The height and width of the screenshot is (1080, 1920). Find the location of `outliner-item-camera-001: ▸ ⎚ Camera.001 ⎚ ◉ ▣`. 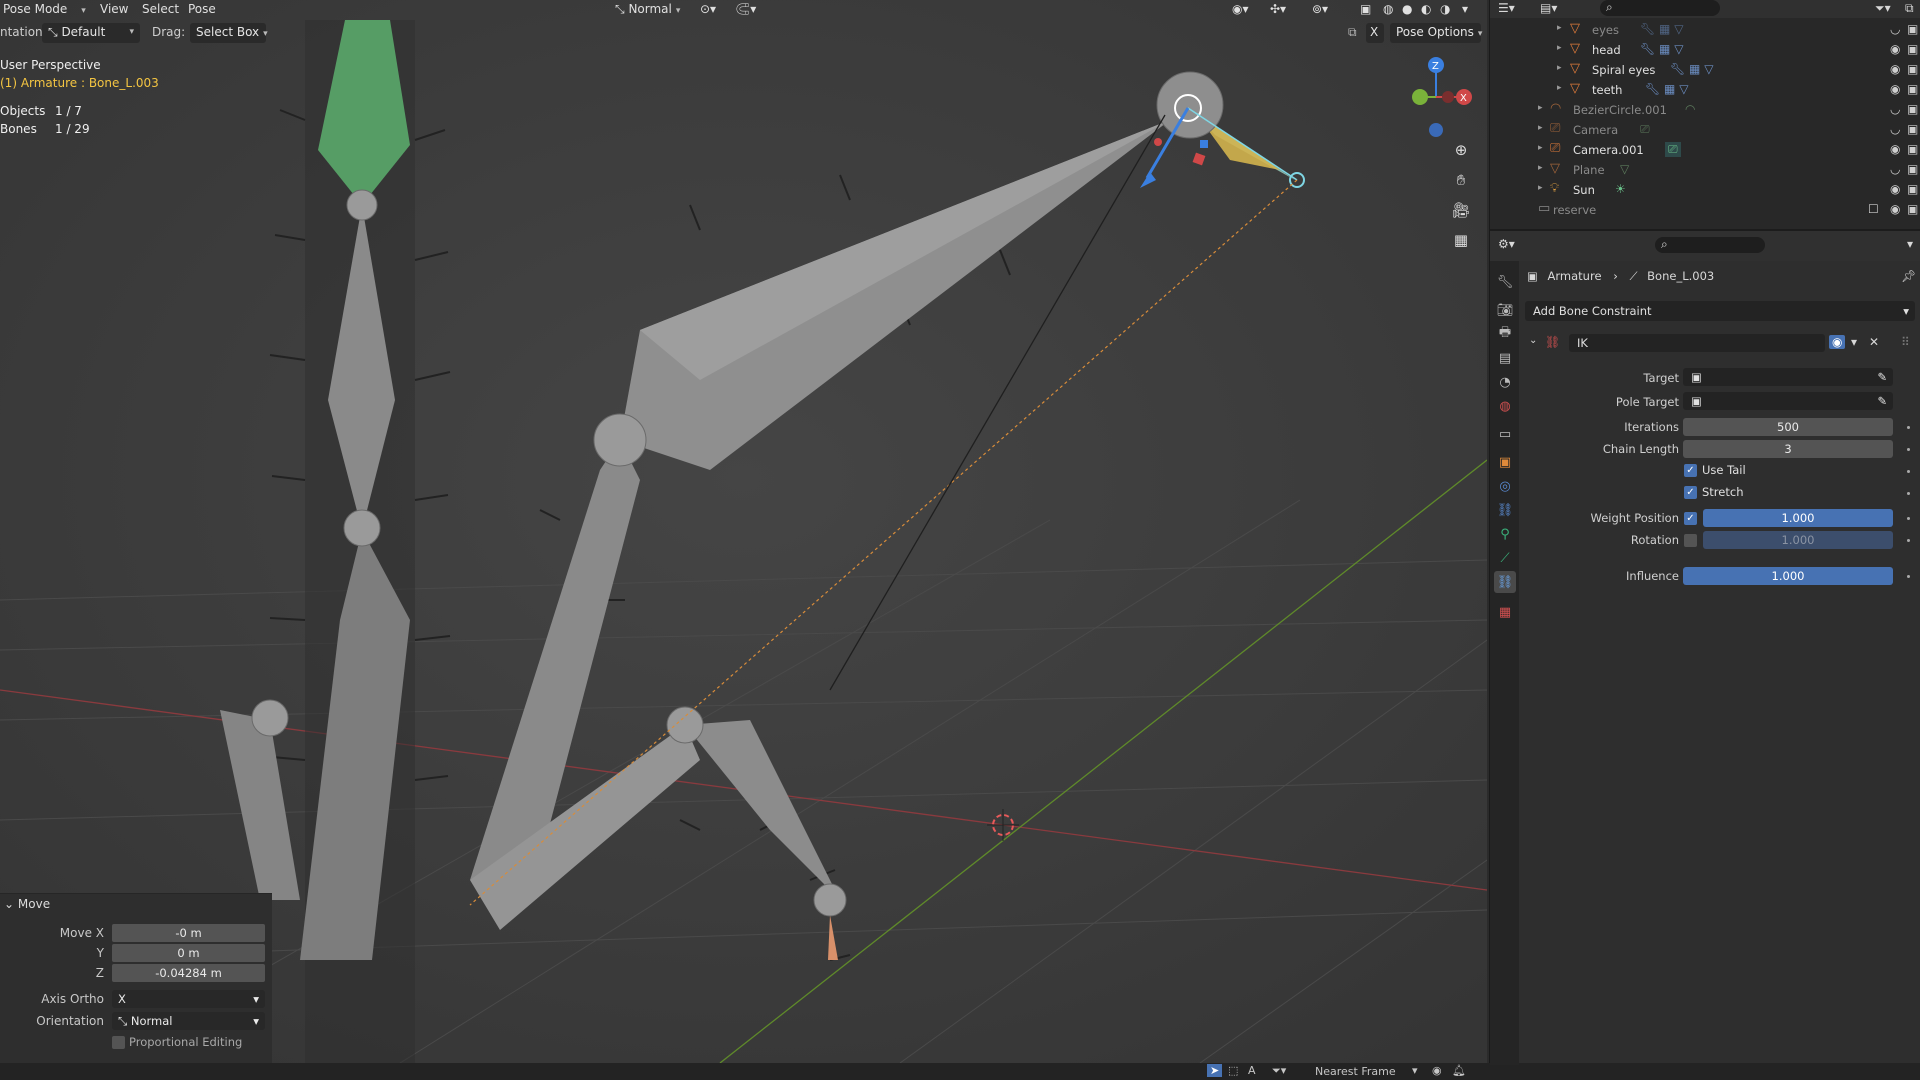

outliner-item-camera-001: ▸ ⎚ Camera.001 ⎚ ◉ ▣ is located at coordinates (1705, 151).